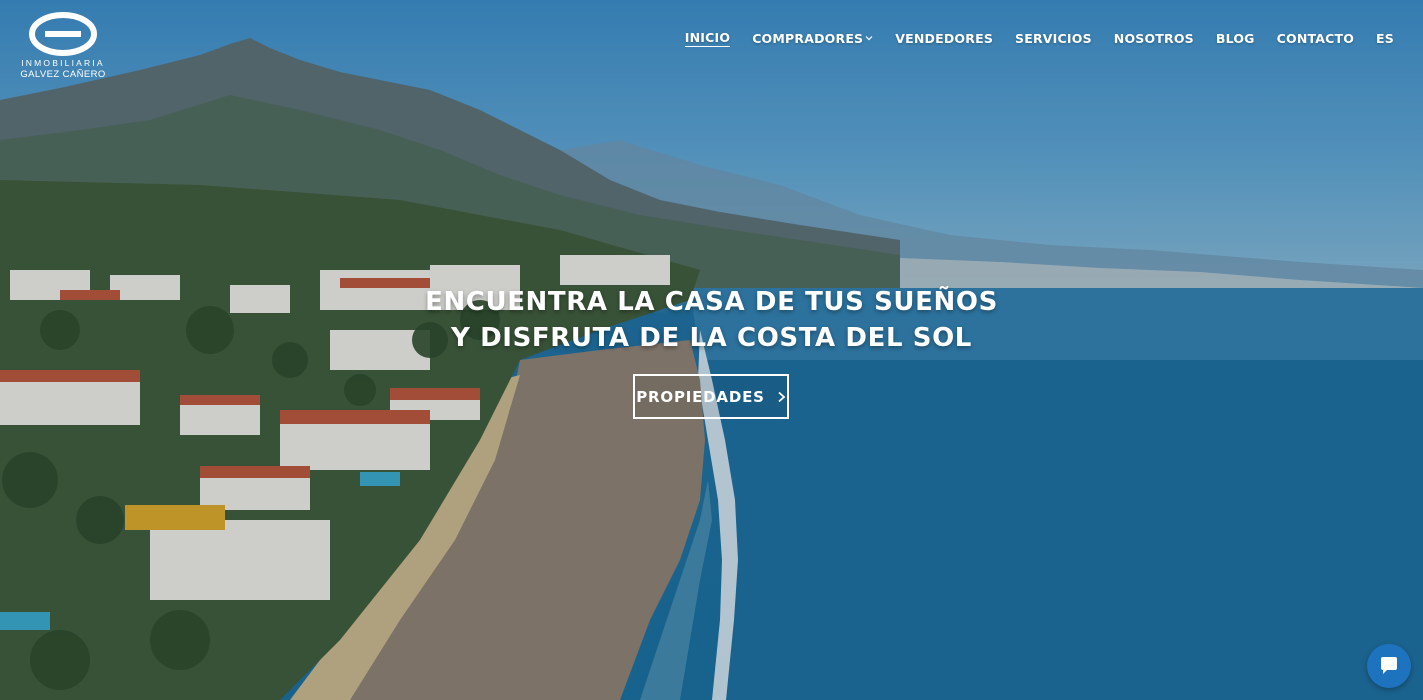 Image resolution: width=1423 pixels, height=700 pixels. Describe the element at coordinates (63, 74) in the screenshot. I see `brand-line2: GALVEZ CAÑERO` at that location.